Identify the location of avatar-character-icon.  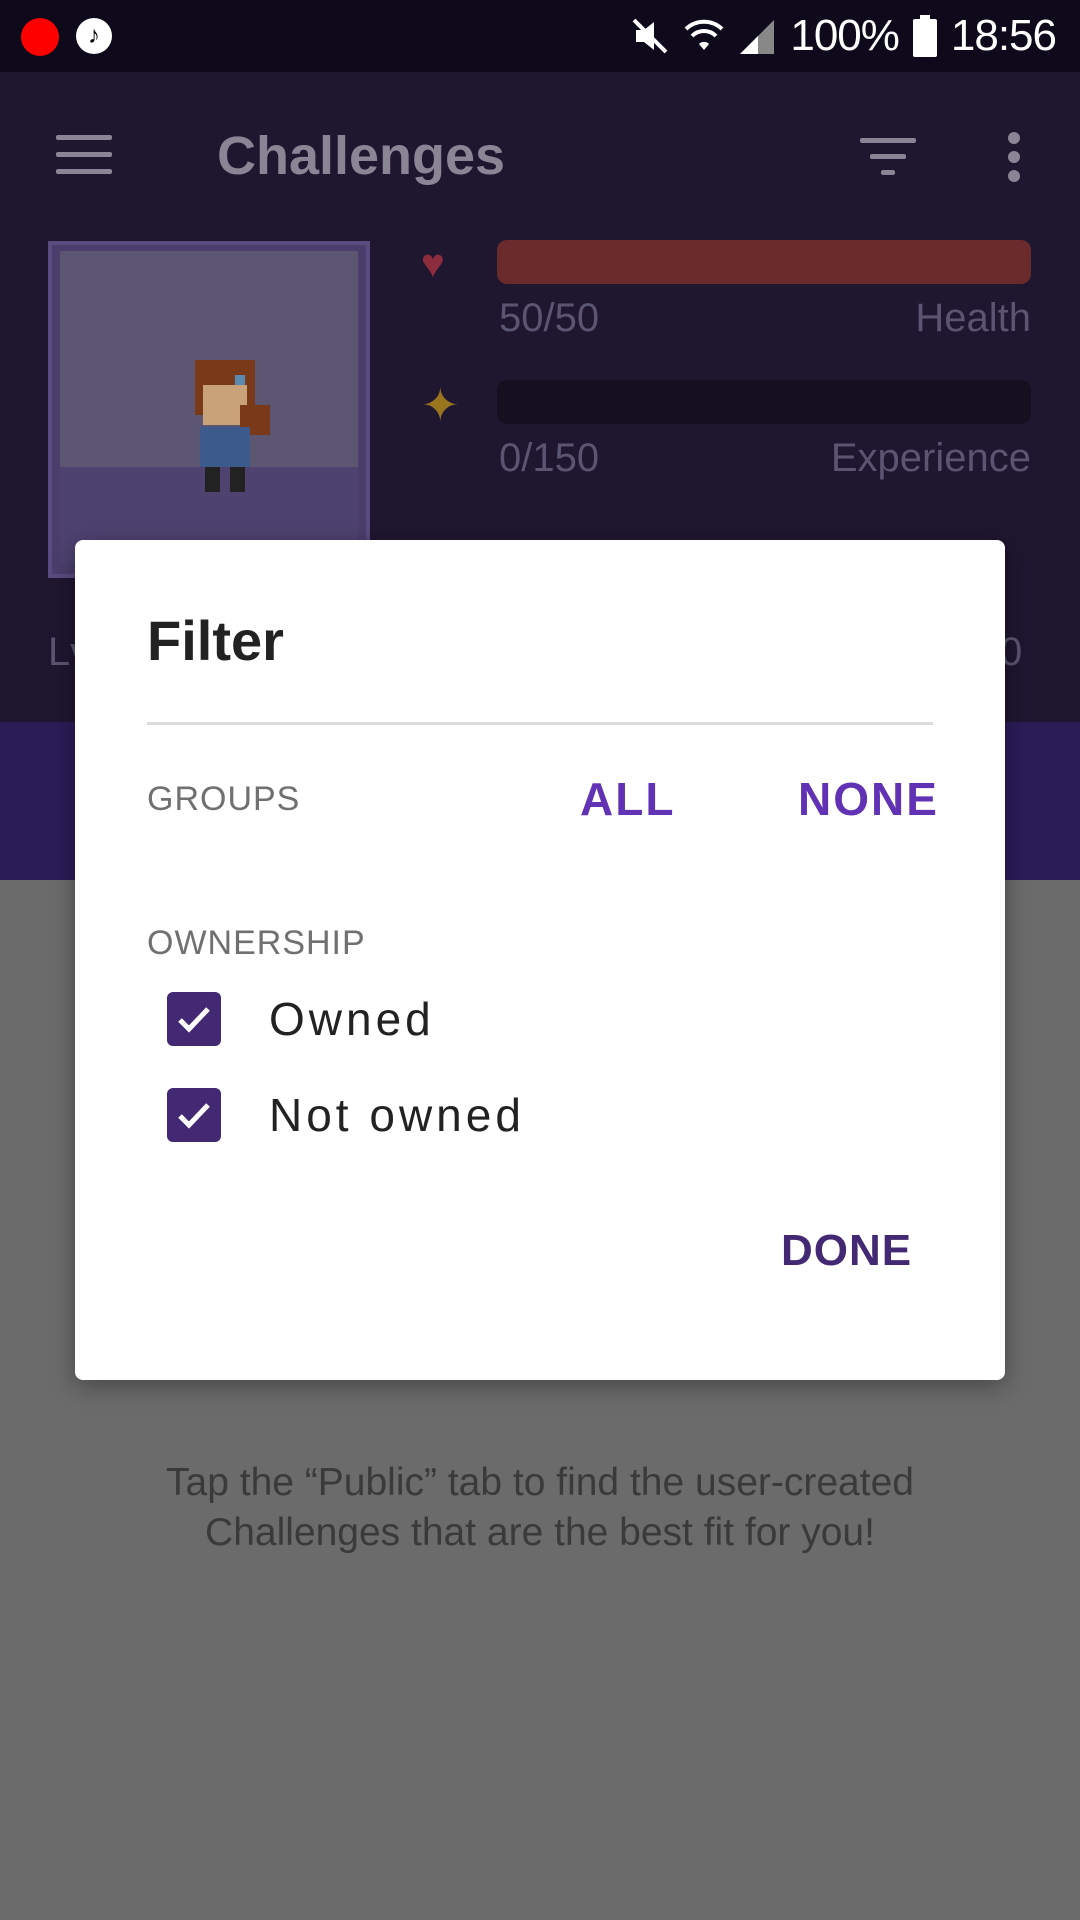
(232, 426).